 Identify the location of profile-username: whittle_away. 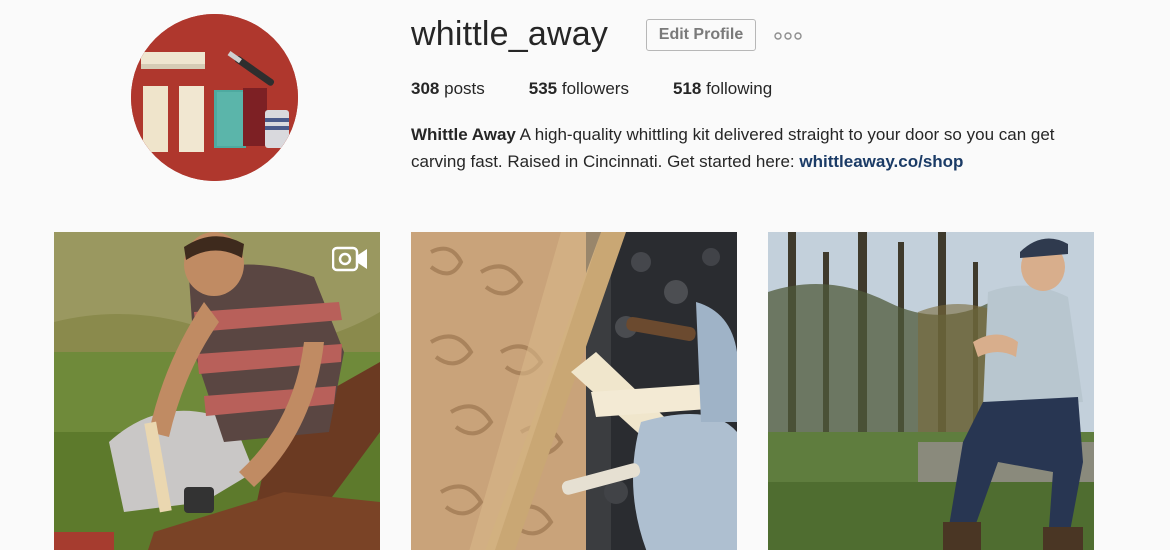
(510, 34).